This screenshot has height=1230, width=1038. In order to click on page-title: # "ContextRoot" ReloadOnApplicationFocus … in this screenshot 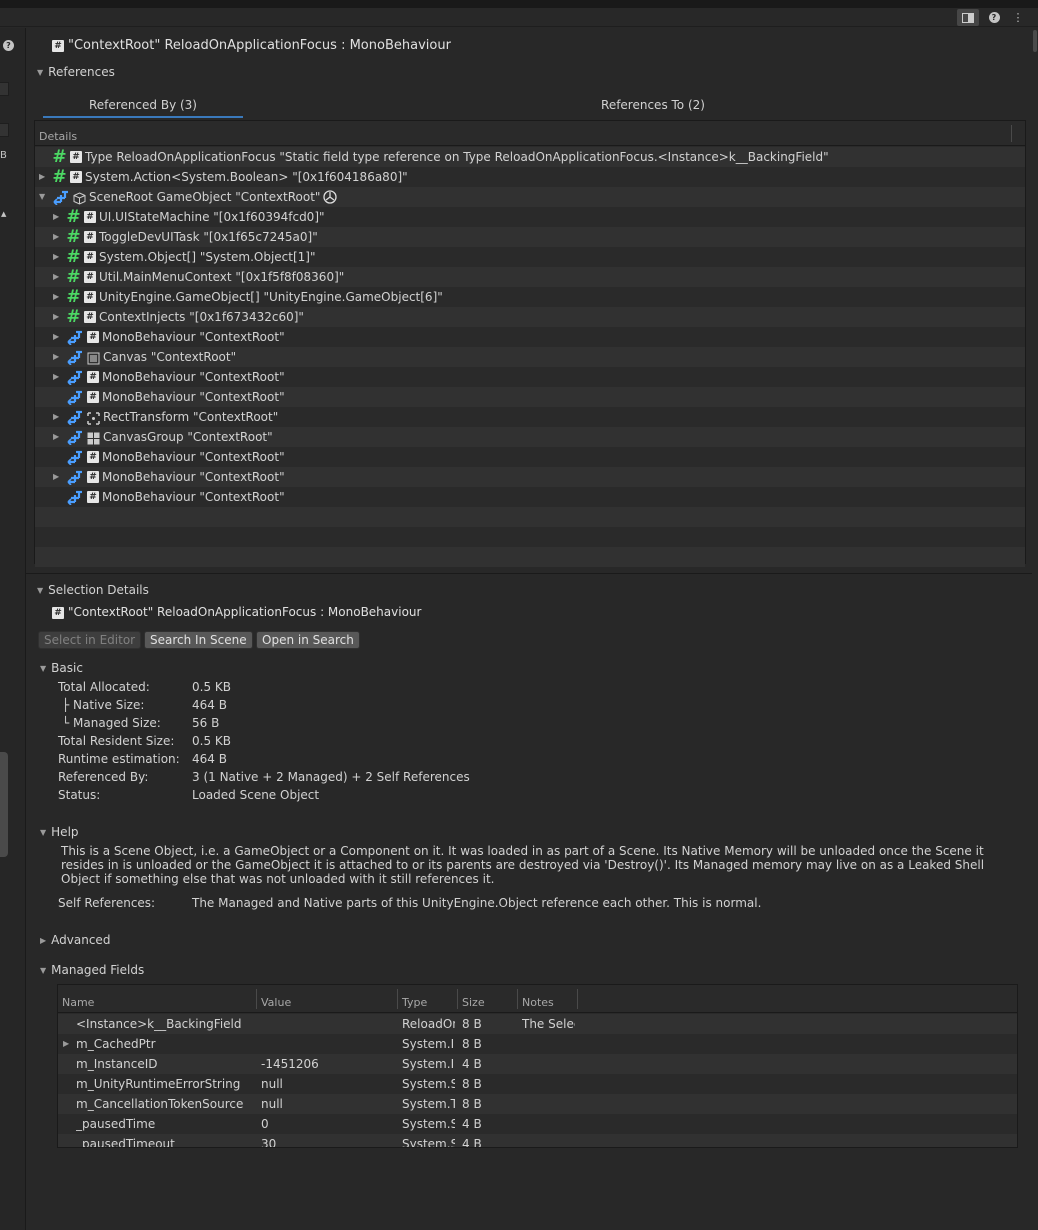, I will do `click(251, 45)`.